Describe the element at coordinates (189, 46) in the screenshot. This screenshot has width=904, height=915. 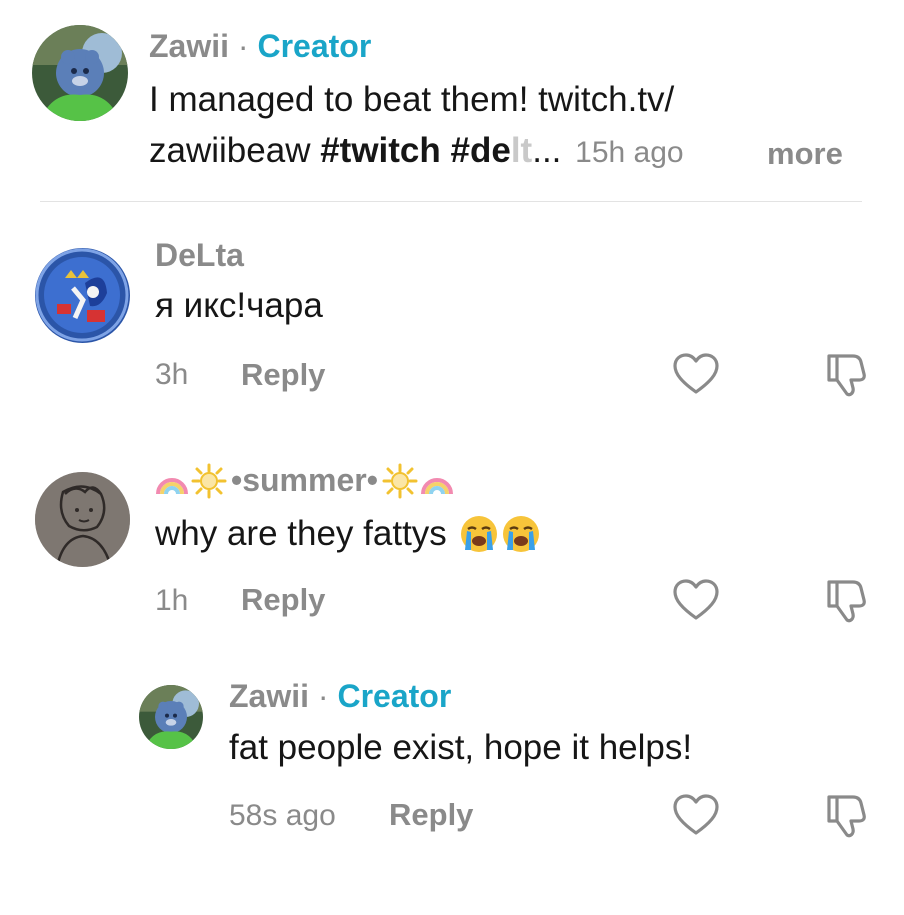
I see `caption-author: Zawii` at that location.